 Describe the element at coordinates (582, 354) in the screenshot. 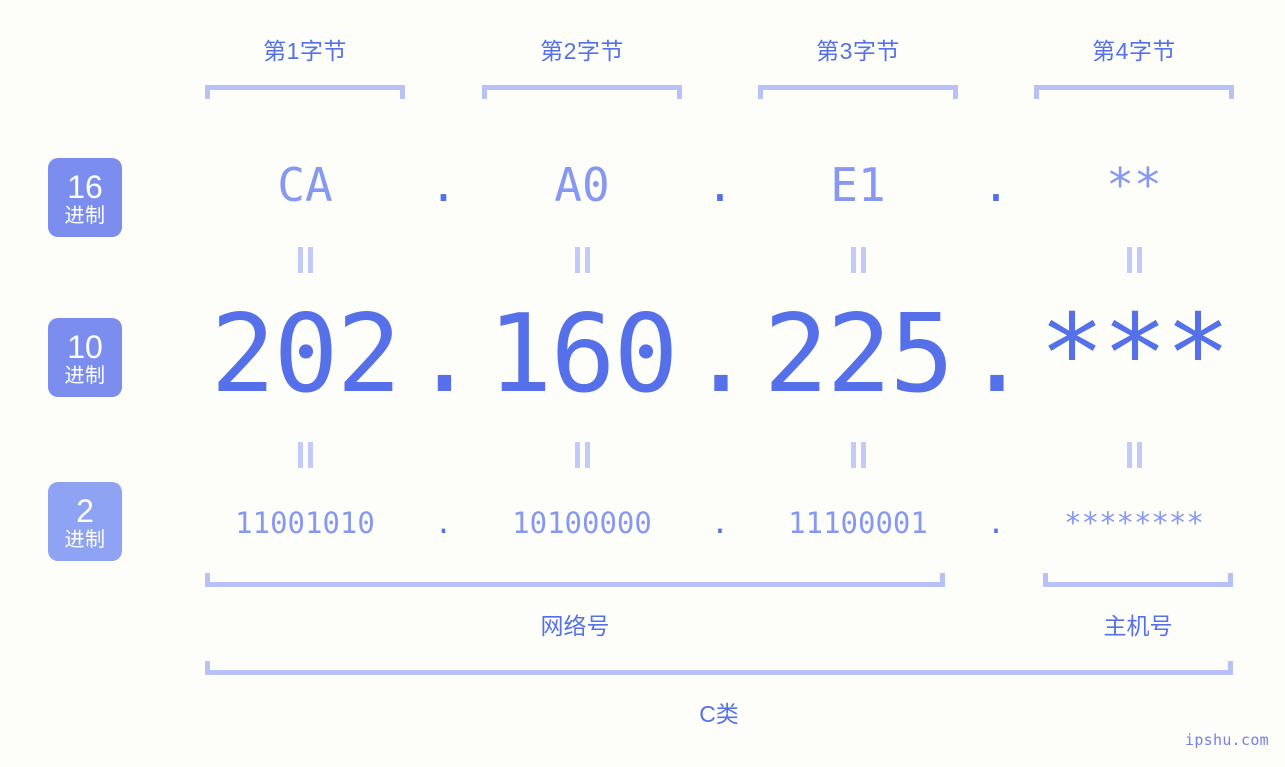

I see `decimal-byte-2: 160` at that location.